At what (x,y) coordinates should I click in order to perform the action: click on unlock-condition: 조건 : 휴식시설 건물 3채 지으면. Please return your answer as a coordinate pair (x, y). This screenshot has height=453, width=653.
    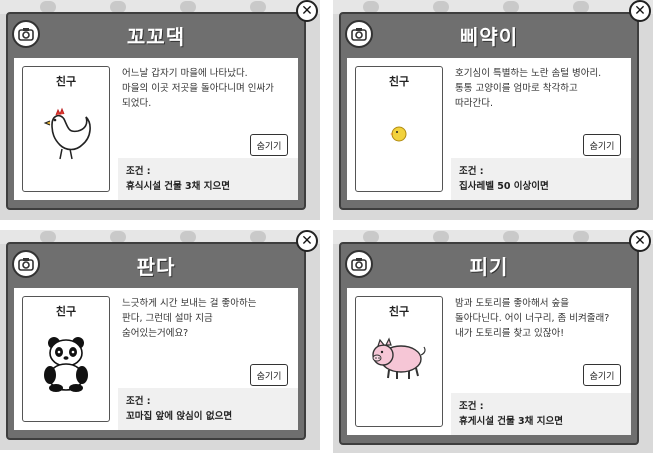
    Looking at the image, I should click on (208, 179).